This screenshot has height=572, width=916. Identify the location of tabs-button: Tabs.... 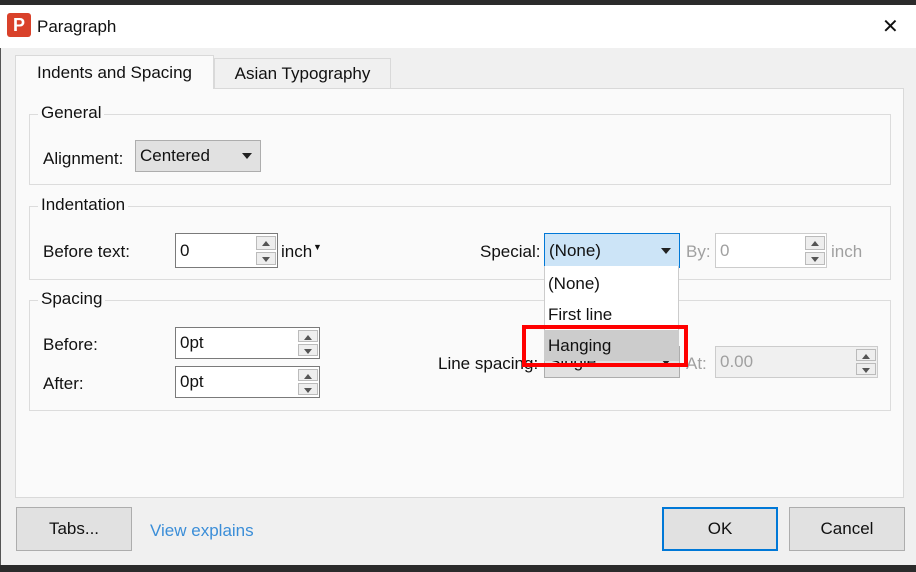
(74, 529).